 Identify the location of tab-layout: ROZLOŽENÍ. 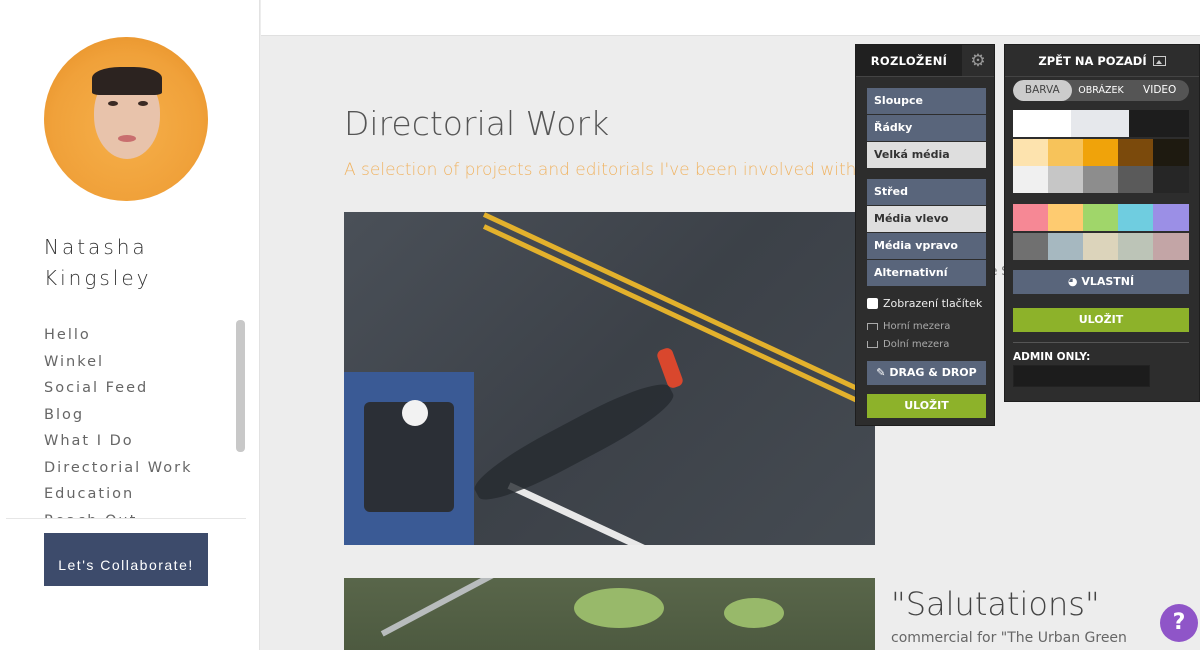
(909, 60).